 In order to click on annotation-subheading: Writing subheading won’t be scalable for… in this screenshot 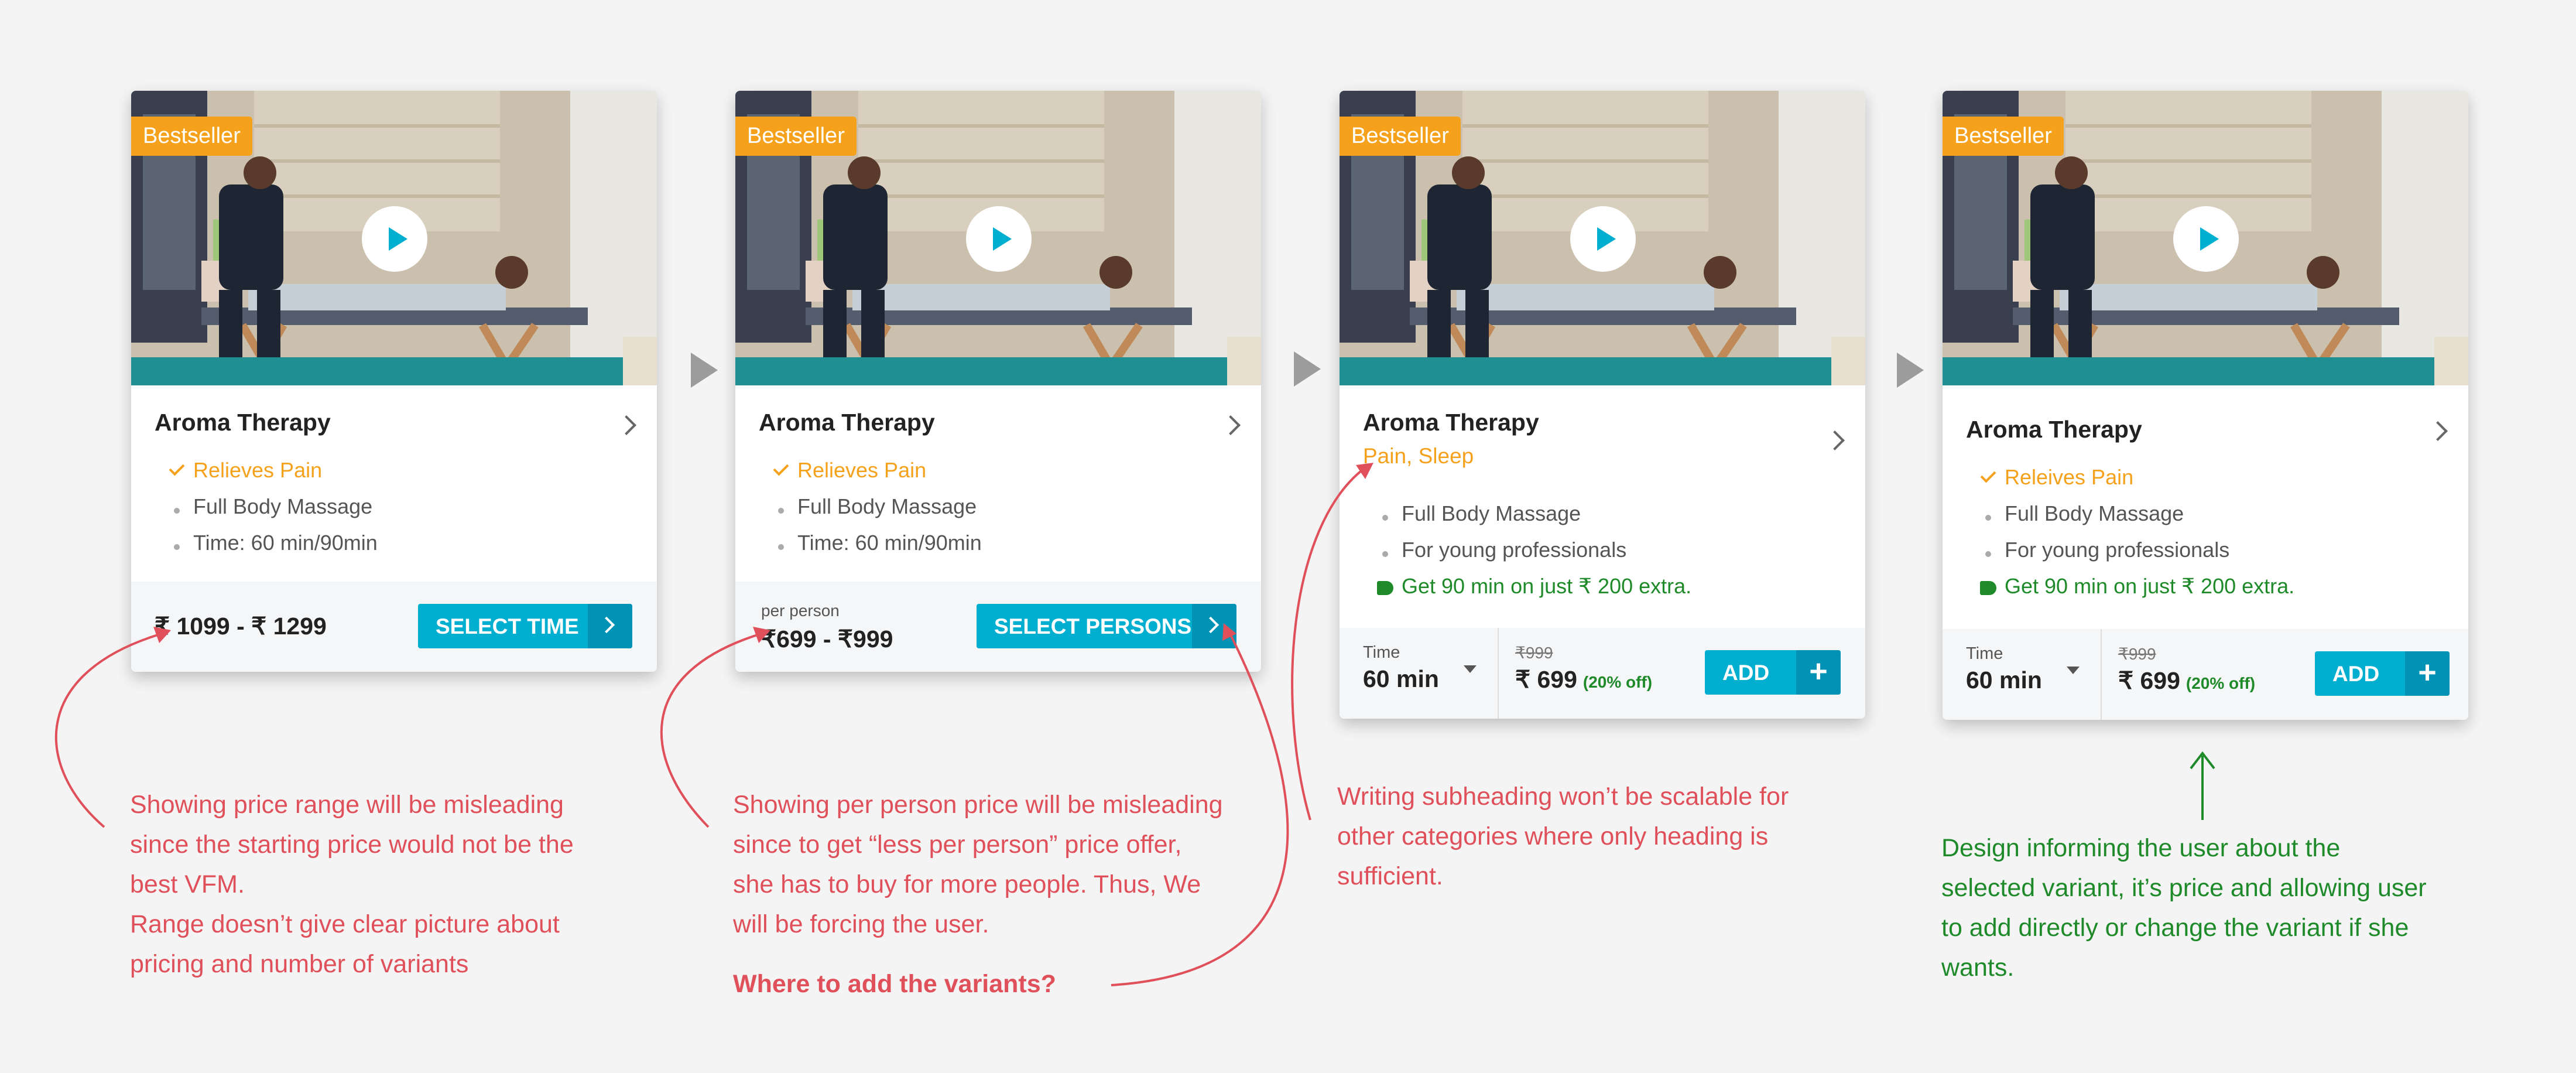, I will do `click(1563, 836)`.